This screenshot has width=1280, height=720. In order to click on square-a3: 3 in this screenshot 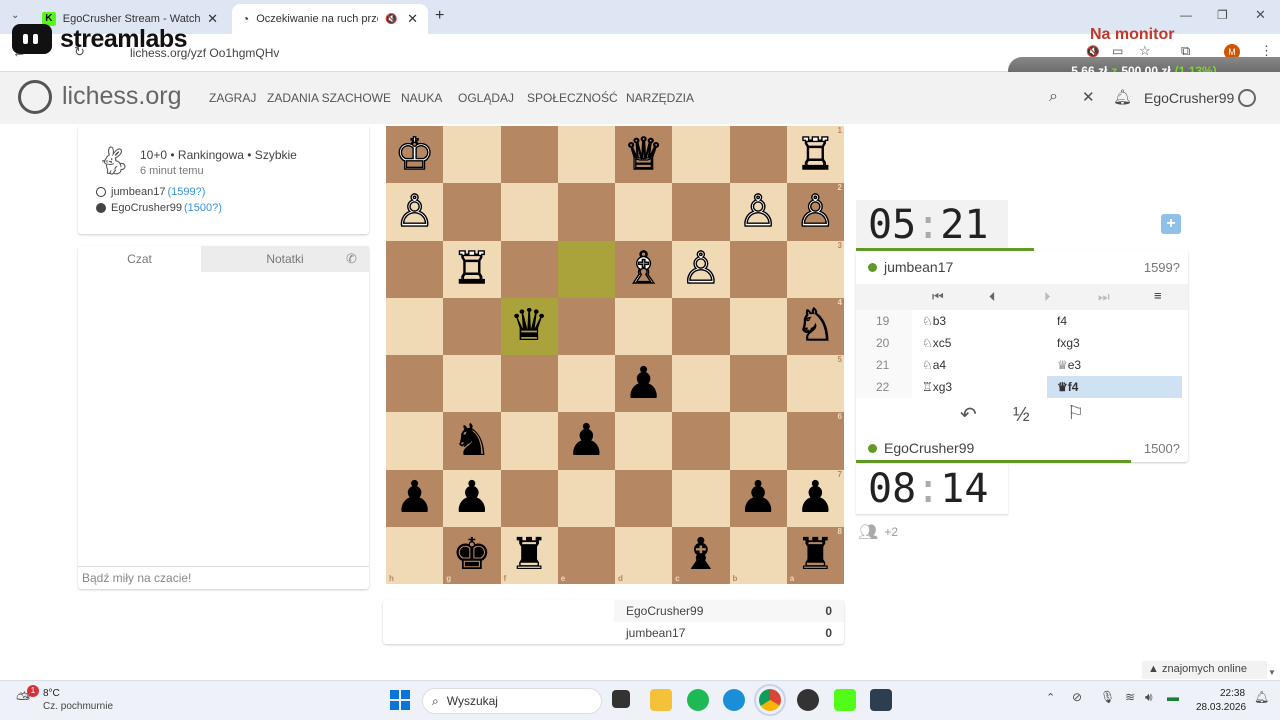, I will do `click(815, 269)`.